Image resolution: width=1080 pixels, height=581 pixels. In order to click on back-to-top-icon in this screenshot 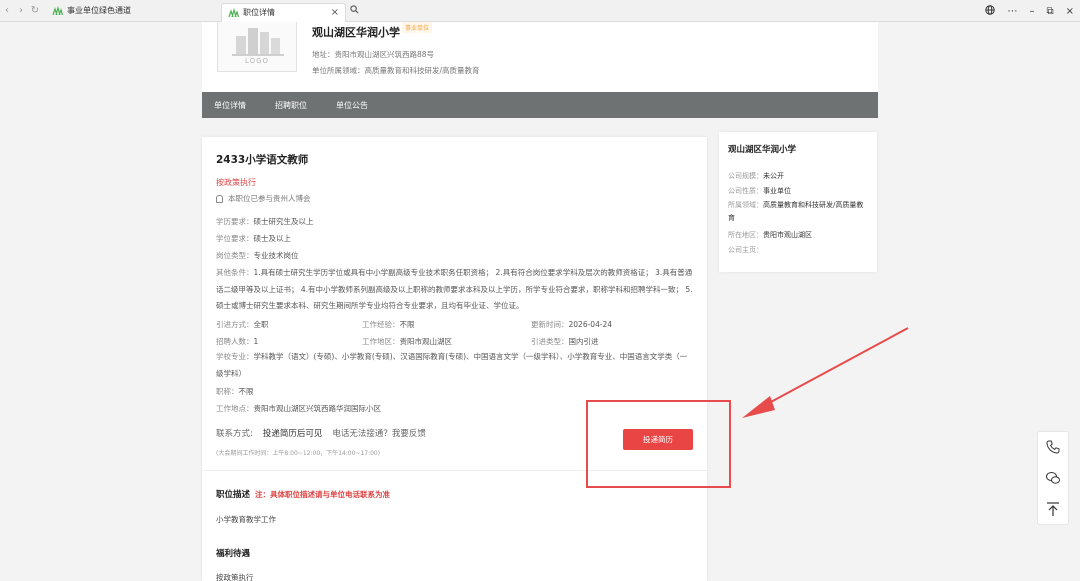, I will do `click(1053, 509)`.